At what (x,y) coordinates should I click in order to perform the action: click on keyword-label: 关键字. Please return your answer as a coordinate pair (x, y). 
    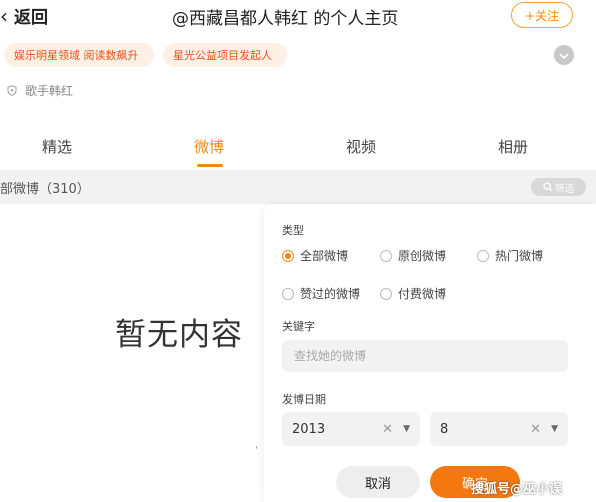
    Looking at the image, I should click on (298, 326).